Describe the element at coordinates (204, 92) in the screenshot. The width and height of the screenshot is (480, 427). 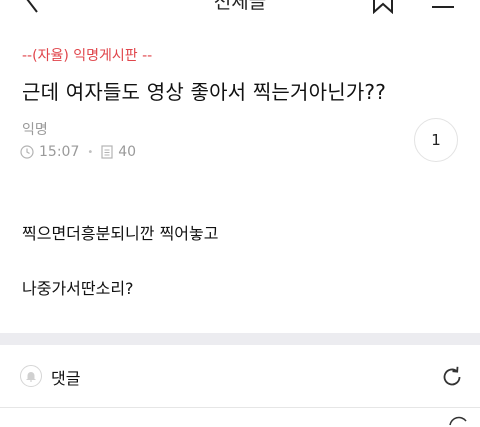
I see `post-title: 근데 여자들도 영상 좋아서 찍는거아닌가??` at that location.